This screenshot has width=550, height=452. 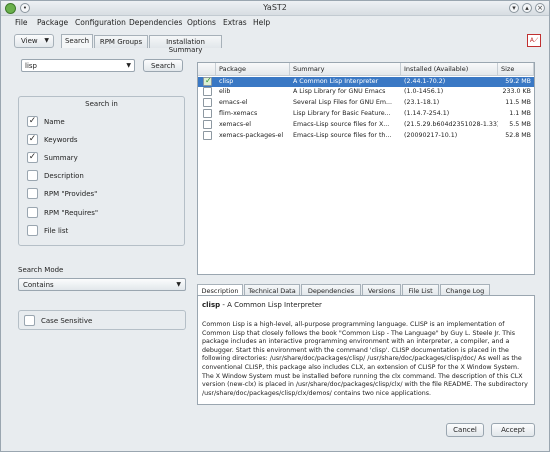 What do you see at coordinates (185, 44) in the screenshot?
I see `tab-installation-summary: Installation Summary` at bounding box center [185, 44].